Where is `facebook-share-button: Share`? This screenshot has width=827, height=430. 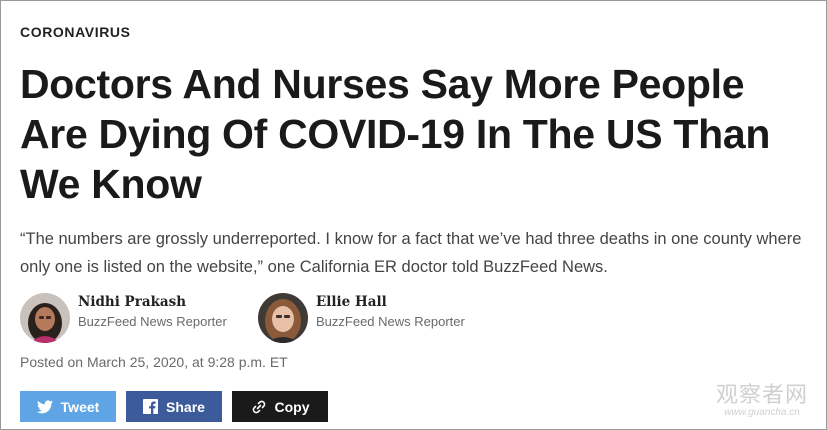
facebook-share-button: Share is located at coordinates (174, 406).